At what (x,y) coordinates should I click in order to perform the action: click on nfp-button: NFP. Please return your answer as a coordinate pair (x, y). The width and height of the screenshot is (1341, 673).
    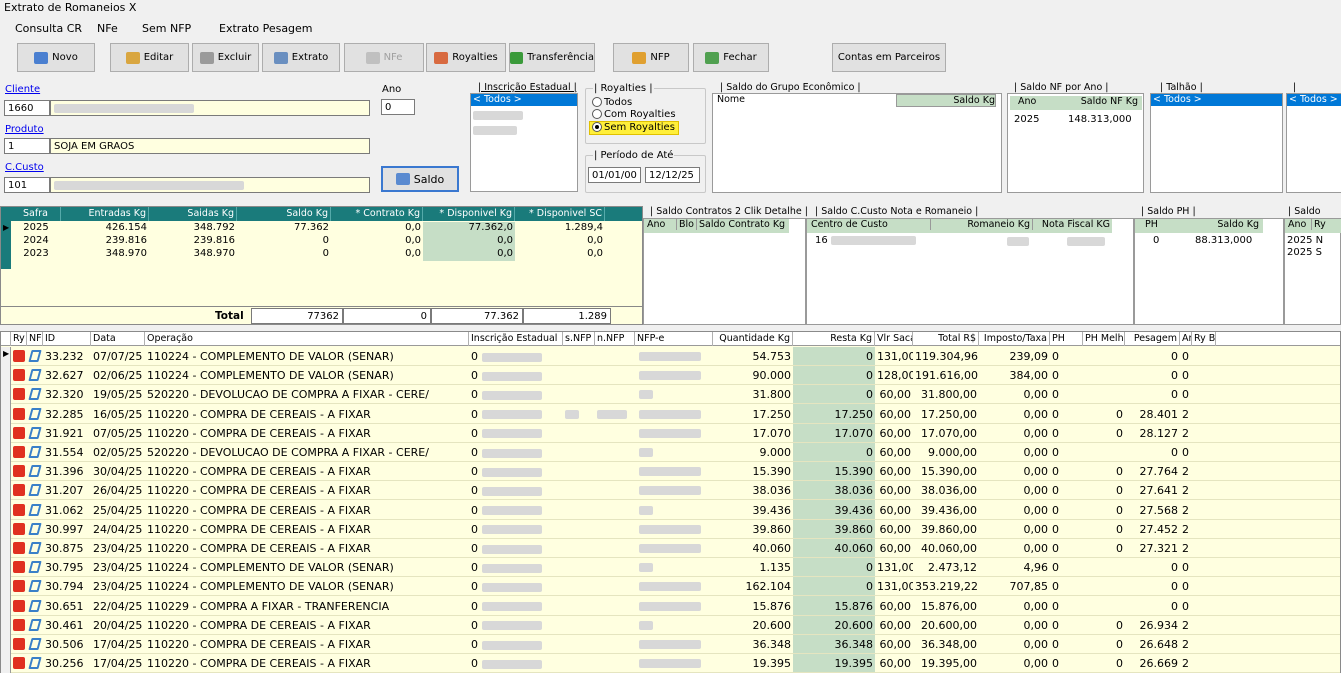
    Looking at the image, I should click on (651, 57).